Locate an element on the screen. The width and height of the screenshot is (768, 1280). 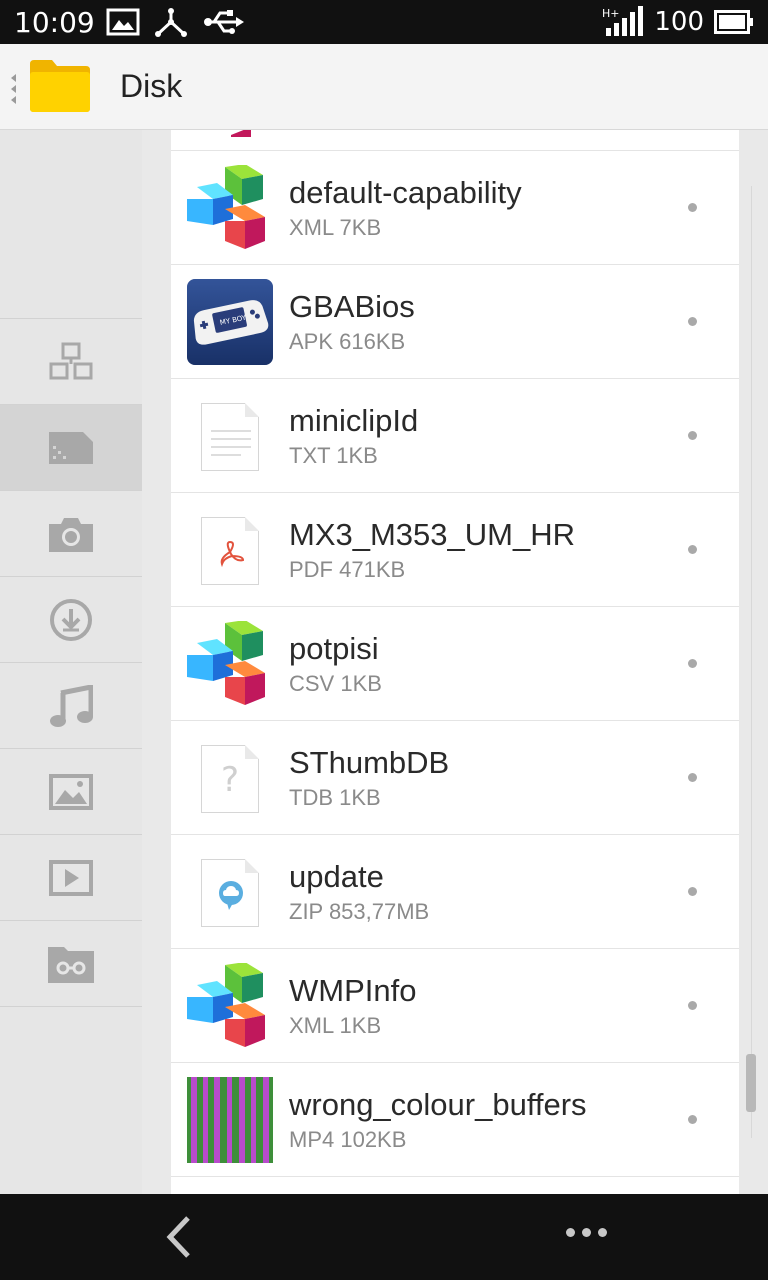
file-name: miniclipId is located at coordinates (354, 420).